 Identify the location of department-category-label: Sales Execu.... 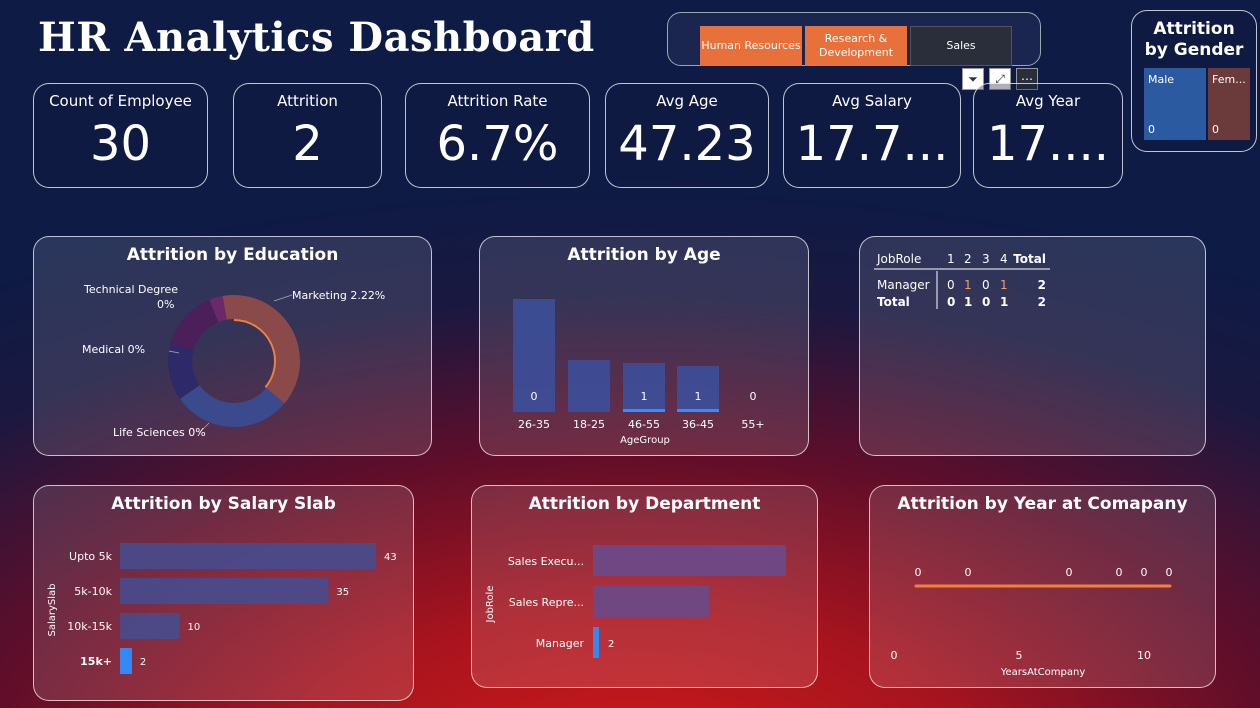
(546, 561).